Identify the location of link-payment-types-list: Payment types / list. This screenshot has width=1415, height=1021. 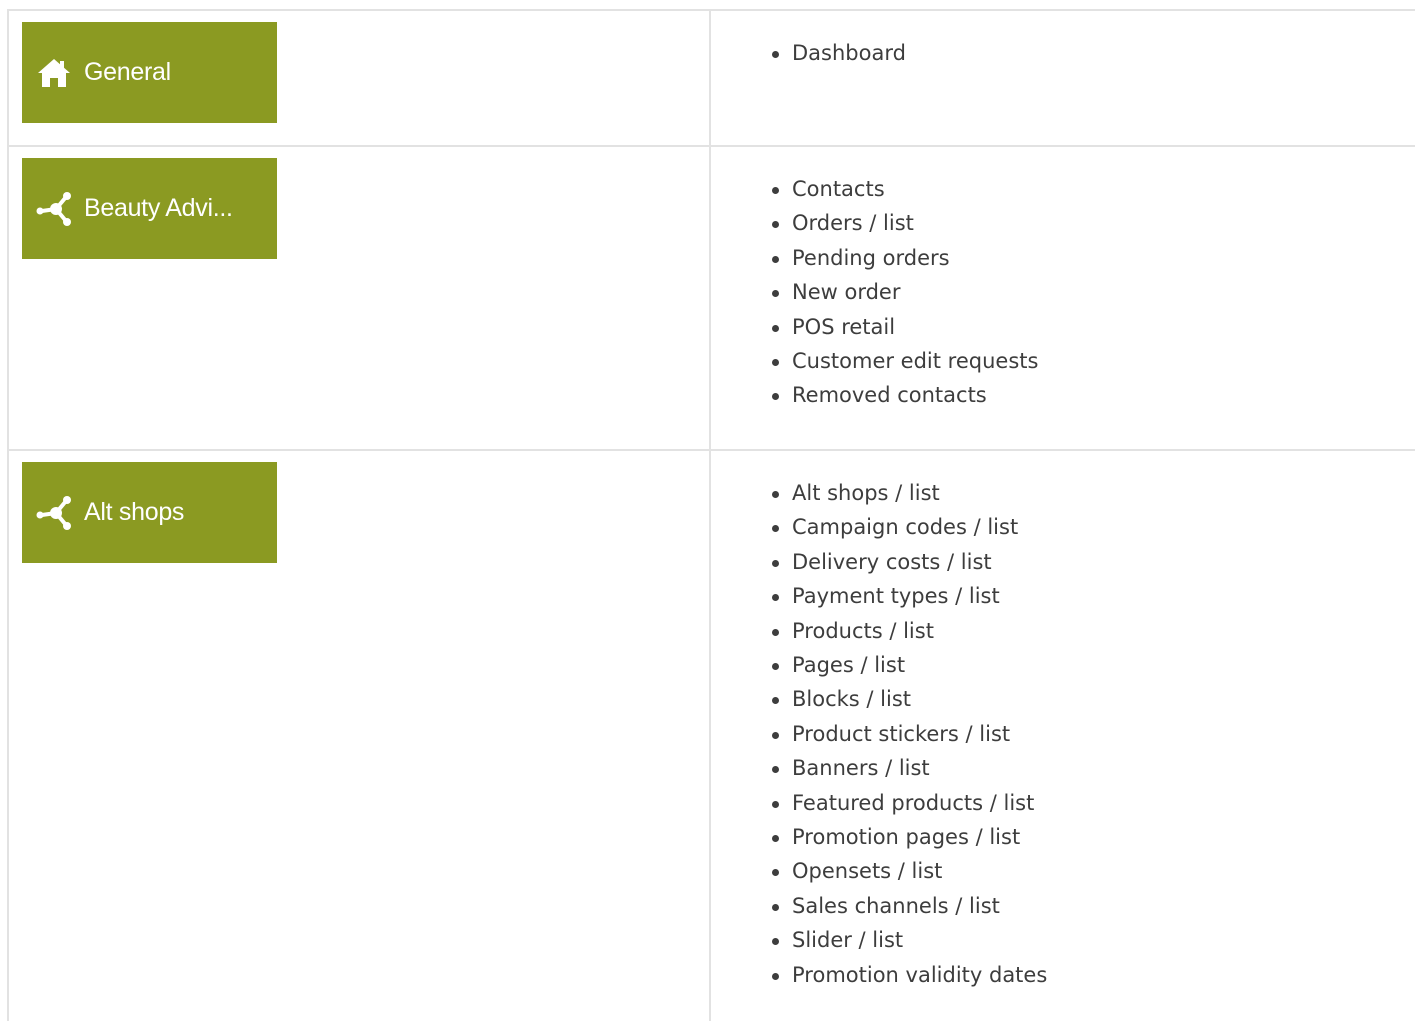
(1093, 596).